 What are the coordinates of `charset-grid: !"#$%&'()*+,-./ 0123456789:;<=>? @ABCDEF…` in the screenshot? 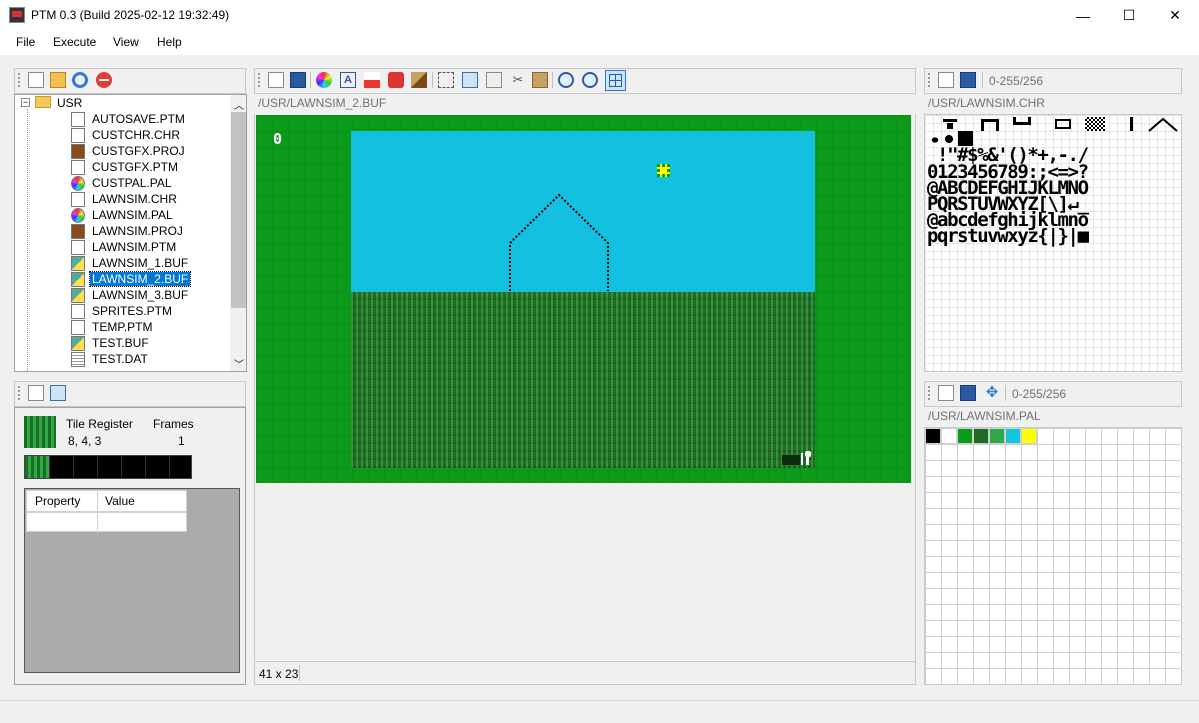 It's located at (1053, 243).